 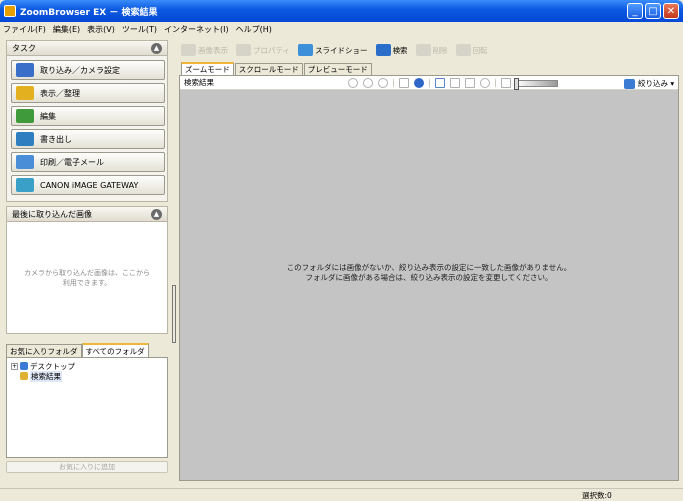 I want to click on menu-internet: インターネット(I), so click(x=196, y=29).